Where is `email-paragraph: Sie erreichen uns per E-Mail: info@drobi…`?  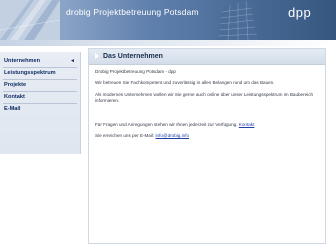 email-paragraph: Sie erreichen uns per E-Mail: info@drobi… is located at coordinates (142, 136).